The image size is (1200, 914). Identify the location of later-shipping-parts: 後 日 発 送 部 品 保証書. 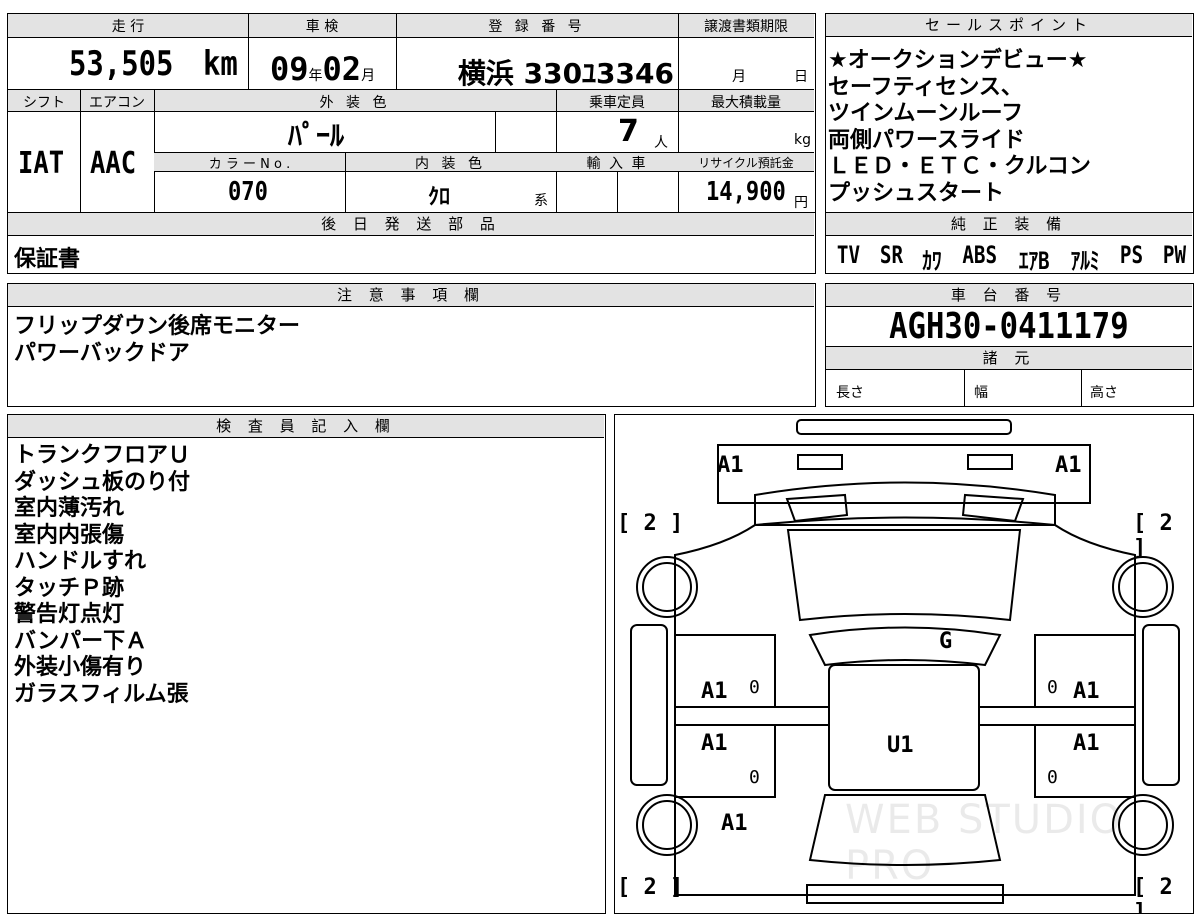
(411, 243).